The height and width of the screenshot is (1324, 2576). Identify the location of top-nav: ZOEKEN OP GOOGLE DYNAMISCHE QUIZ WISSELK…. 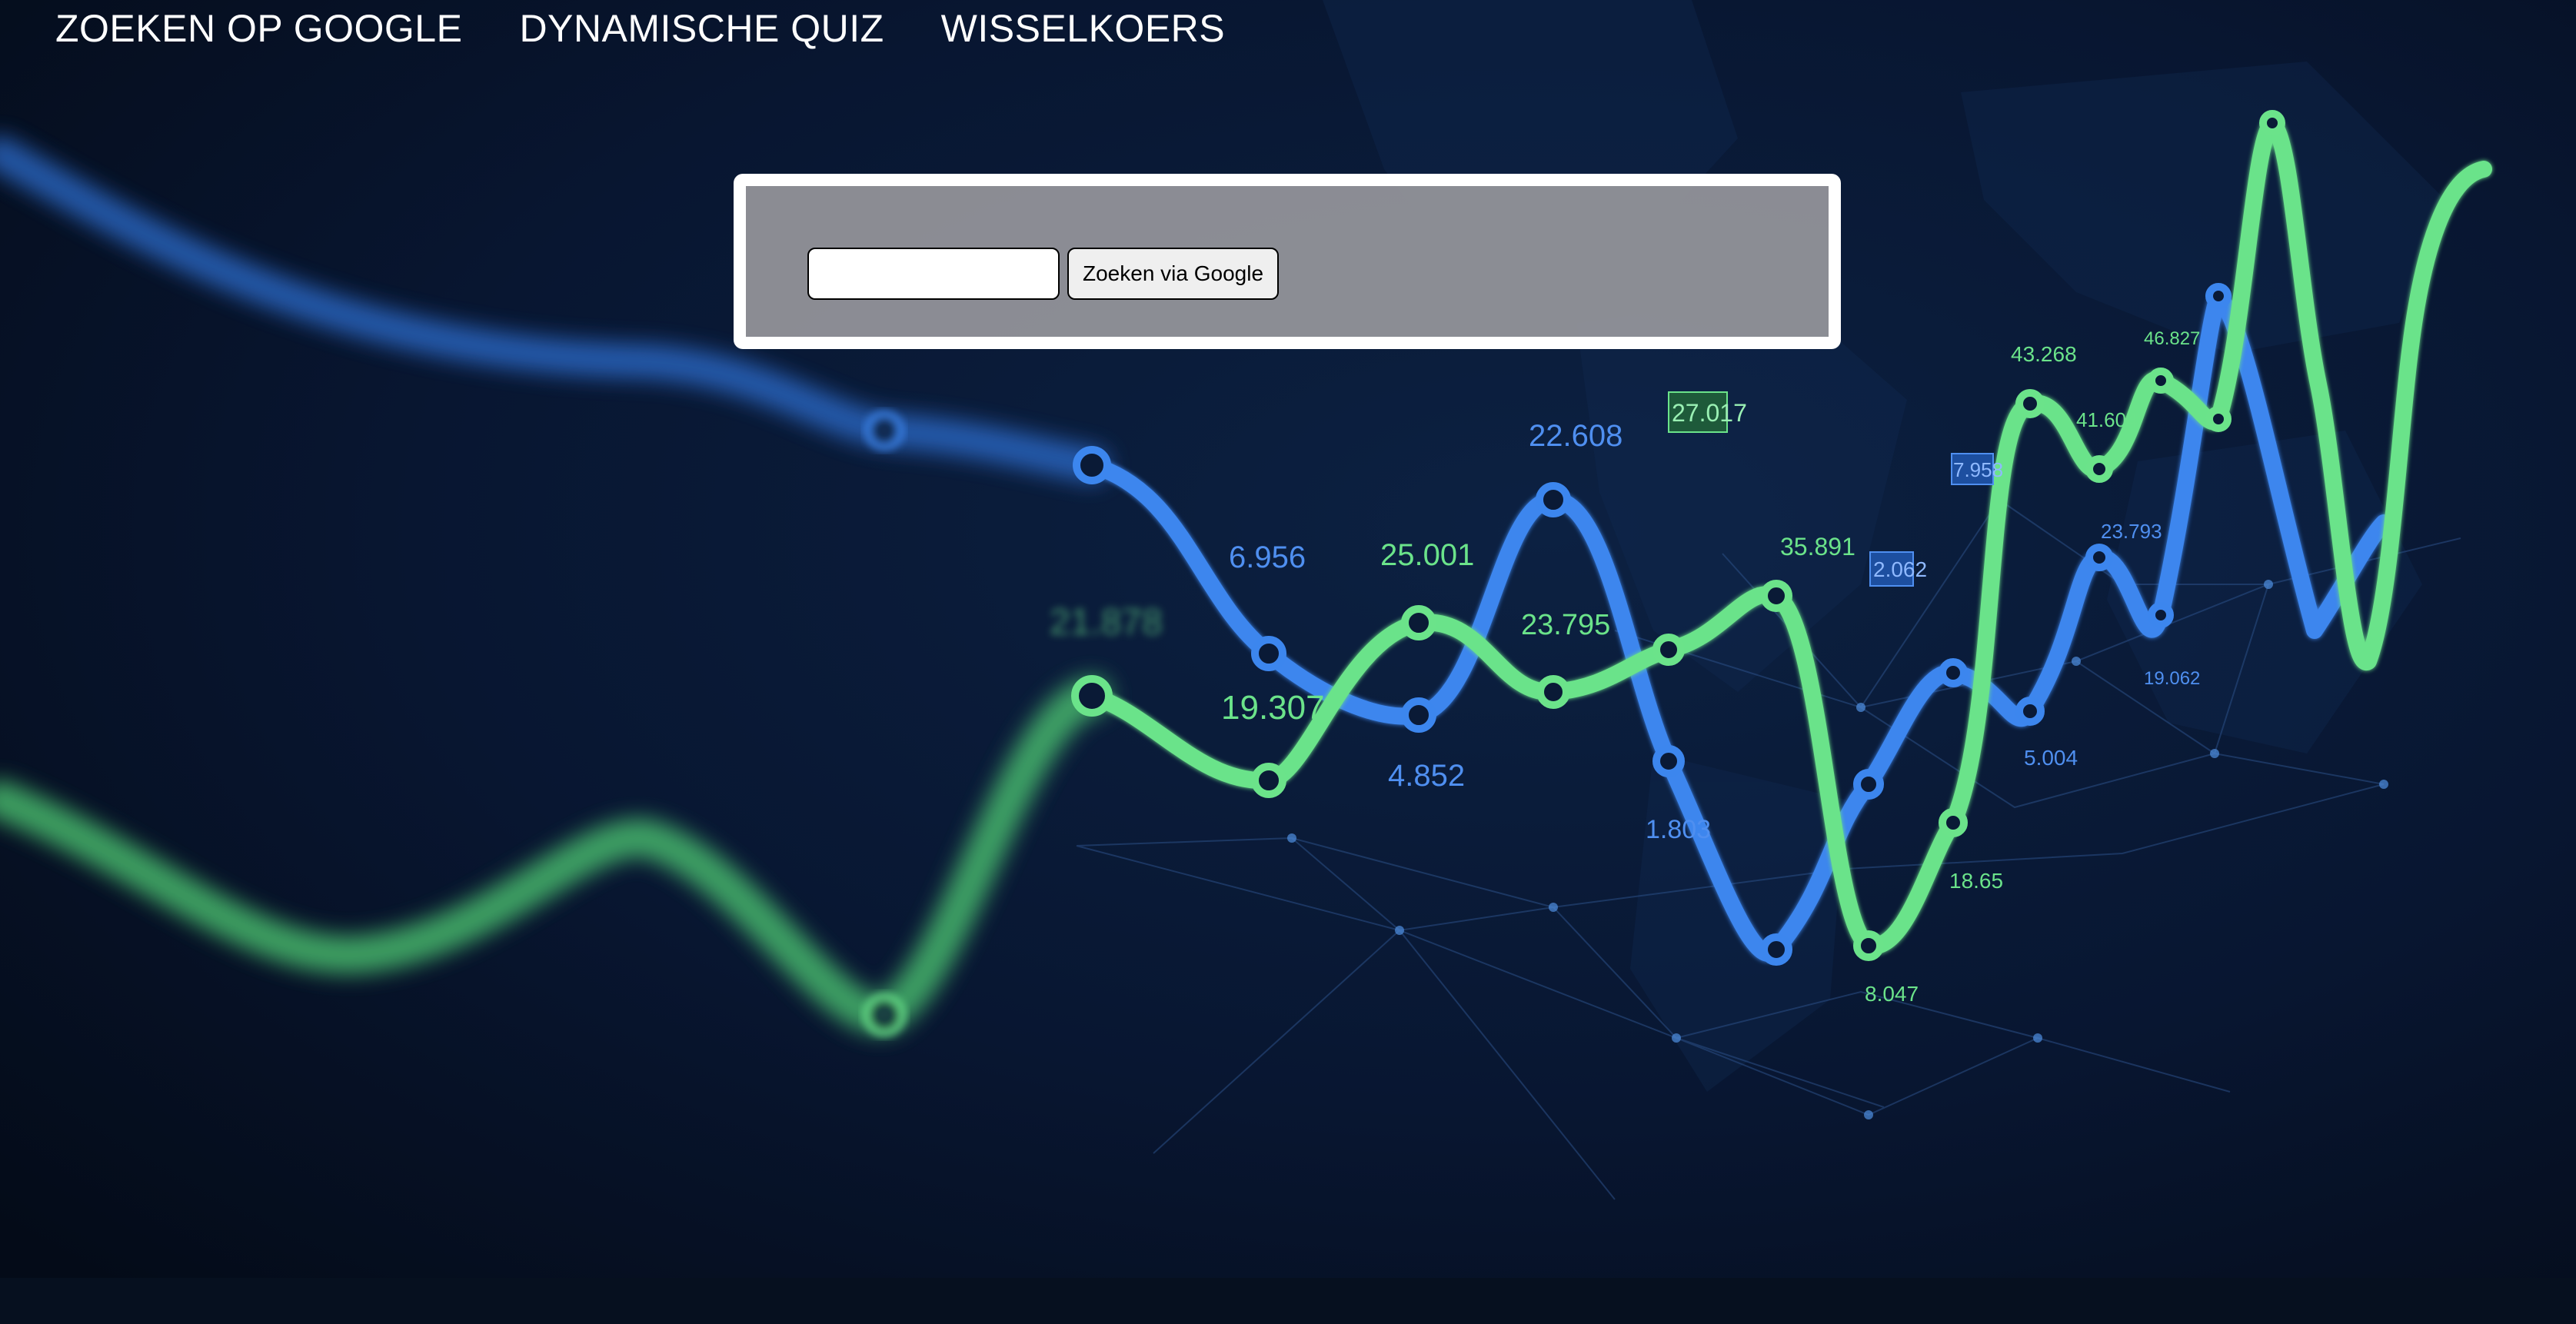
(640, 29).